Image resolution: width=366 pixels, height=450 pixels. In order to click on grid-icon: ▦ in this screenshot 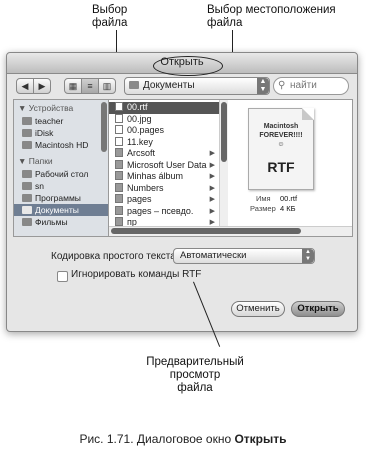, I will do `click(73, 86)`.